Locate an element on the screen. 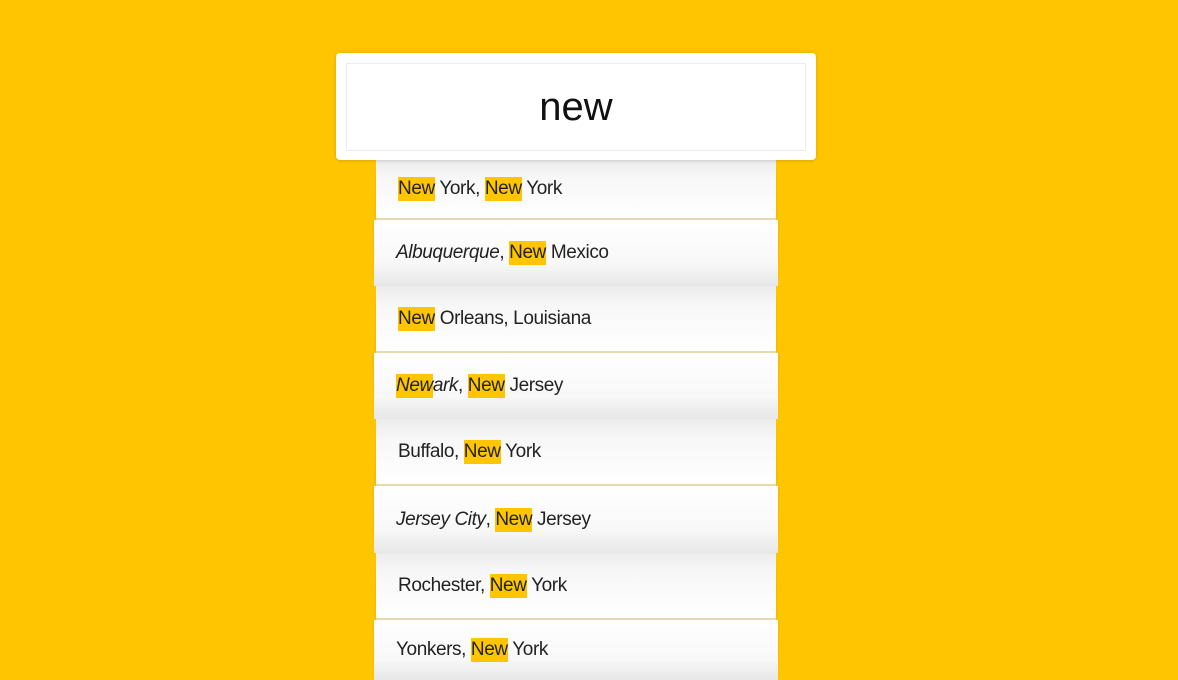  search-input is located at coordinates (576, 107).